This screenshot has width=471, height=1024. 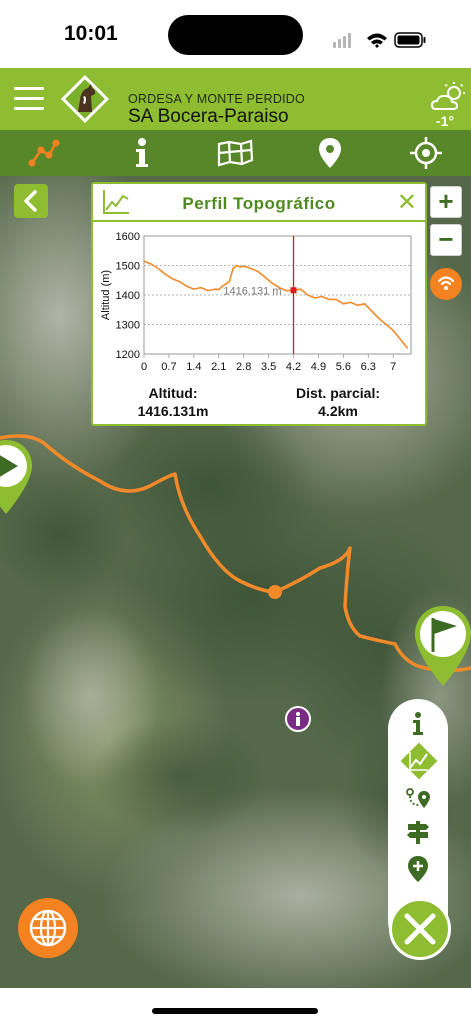 I want to click on altitude-value: 1416.131m, so click(x=173, y=411).